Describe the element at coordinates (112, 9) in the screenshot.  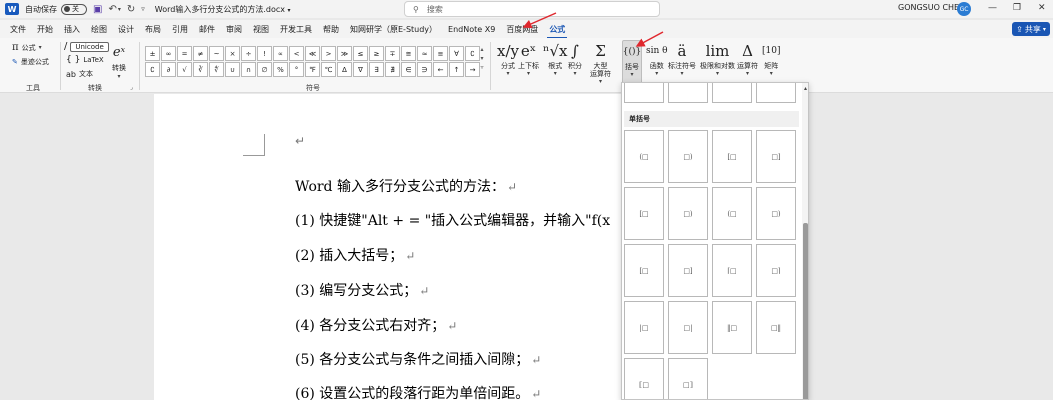
I see `undo-icon: ↶` at that location.